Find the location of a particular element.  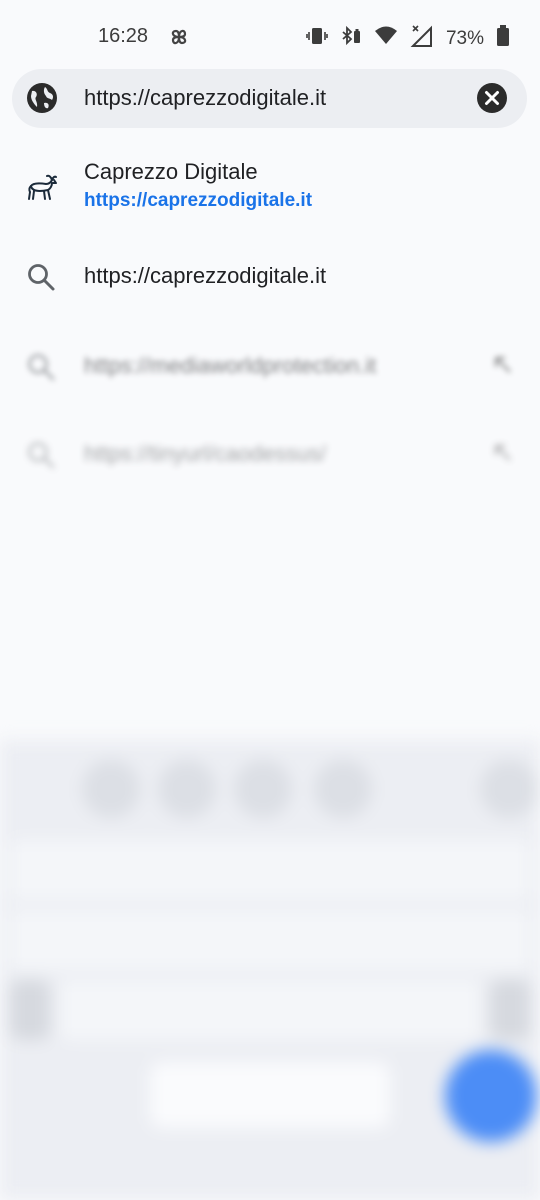

status-bar: 16:28 73% is located at coordinates (270, 35).